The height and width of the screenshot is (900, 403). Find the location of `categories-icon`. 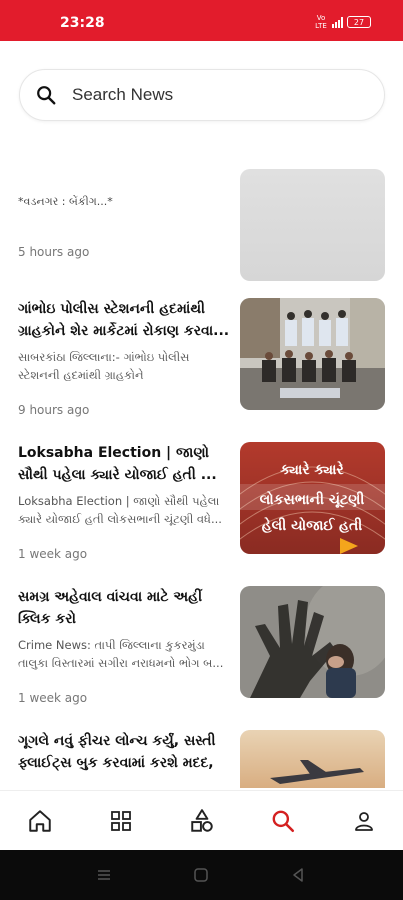

categories-icon is located at coordinates (121, 821).